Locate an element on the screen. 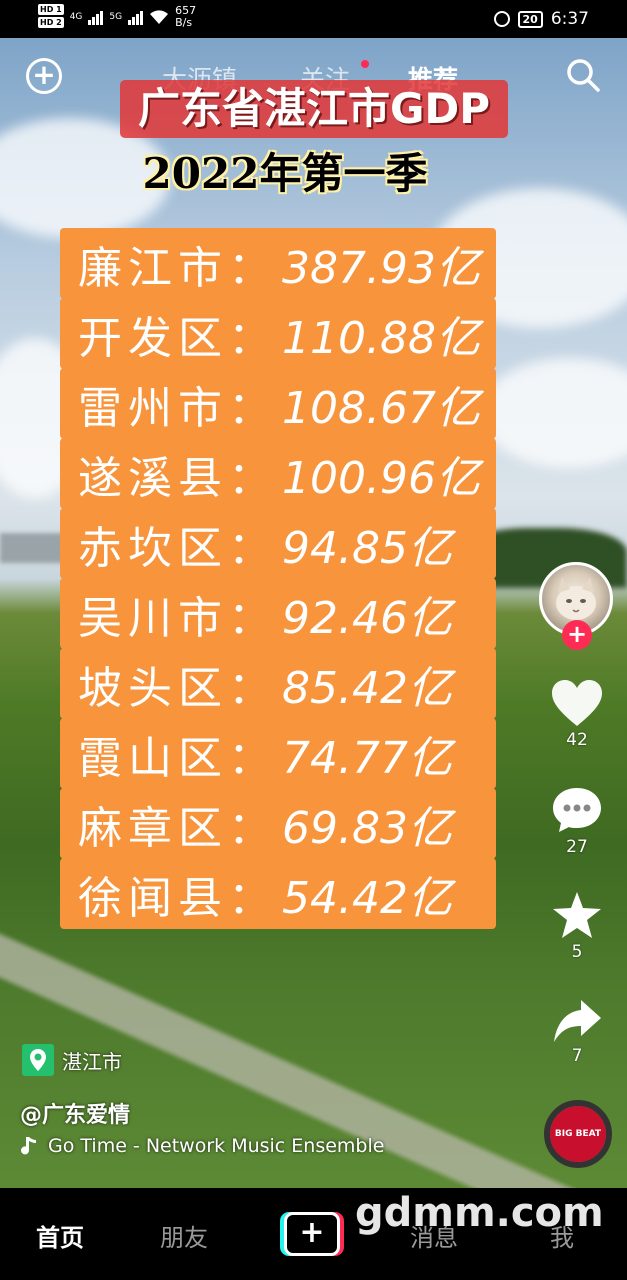  gdp-row: 坡头区： 85.42亿 is located at coordinates (278, 683).